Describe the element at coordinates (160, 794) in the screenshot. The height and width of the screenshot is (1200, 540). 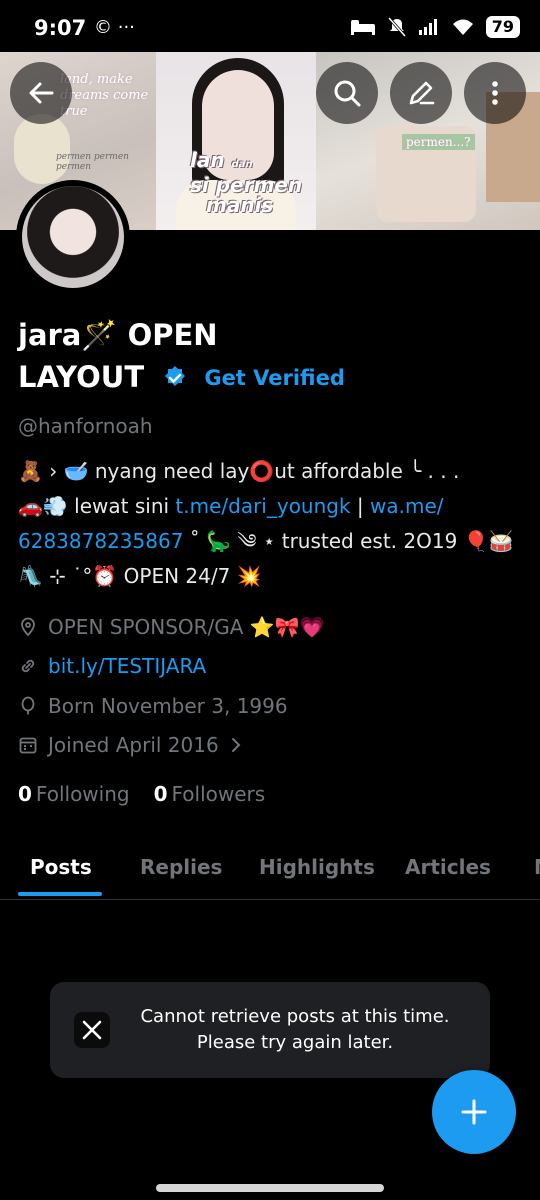
I see `followers-count: 0` at that location.